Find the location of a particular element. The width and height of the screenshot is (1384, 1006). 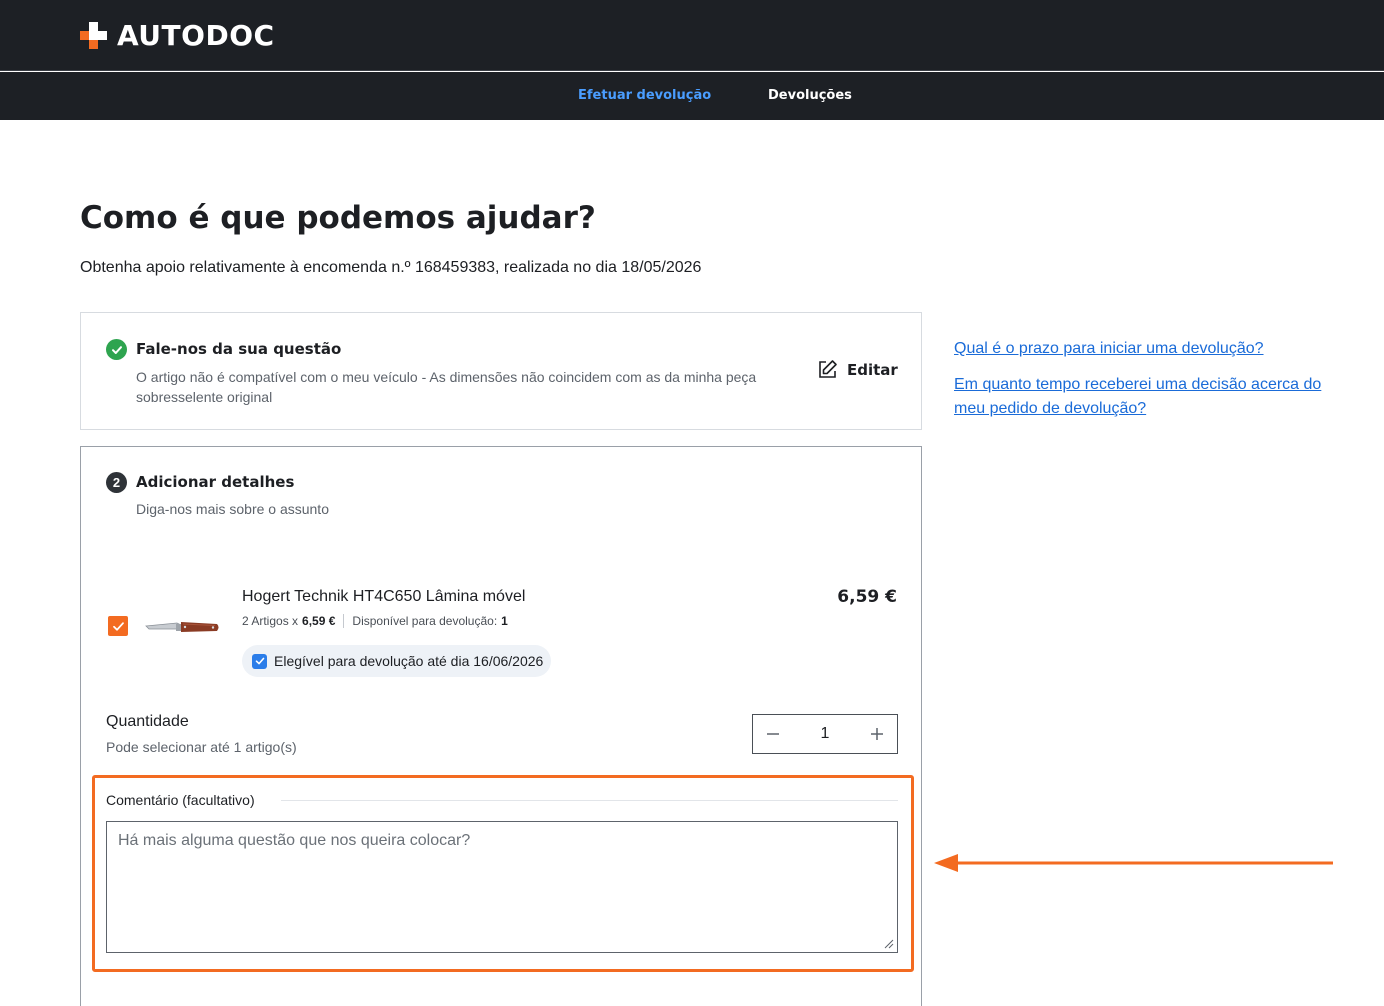

product-qty-text: 2 Artigos x is located at coordinates (270, 621).